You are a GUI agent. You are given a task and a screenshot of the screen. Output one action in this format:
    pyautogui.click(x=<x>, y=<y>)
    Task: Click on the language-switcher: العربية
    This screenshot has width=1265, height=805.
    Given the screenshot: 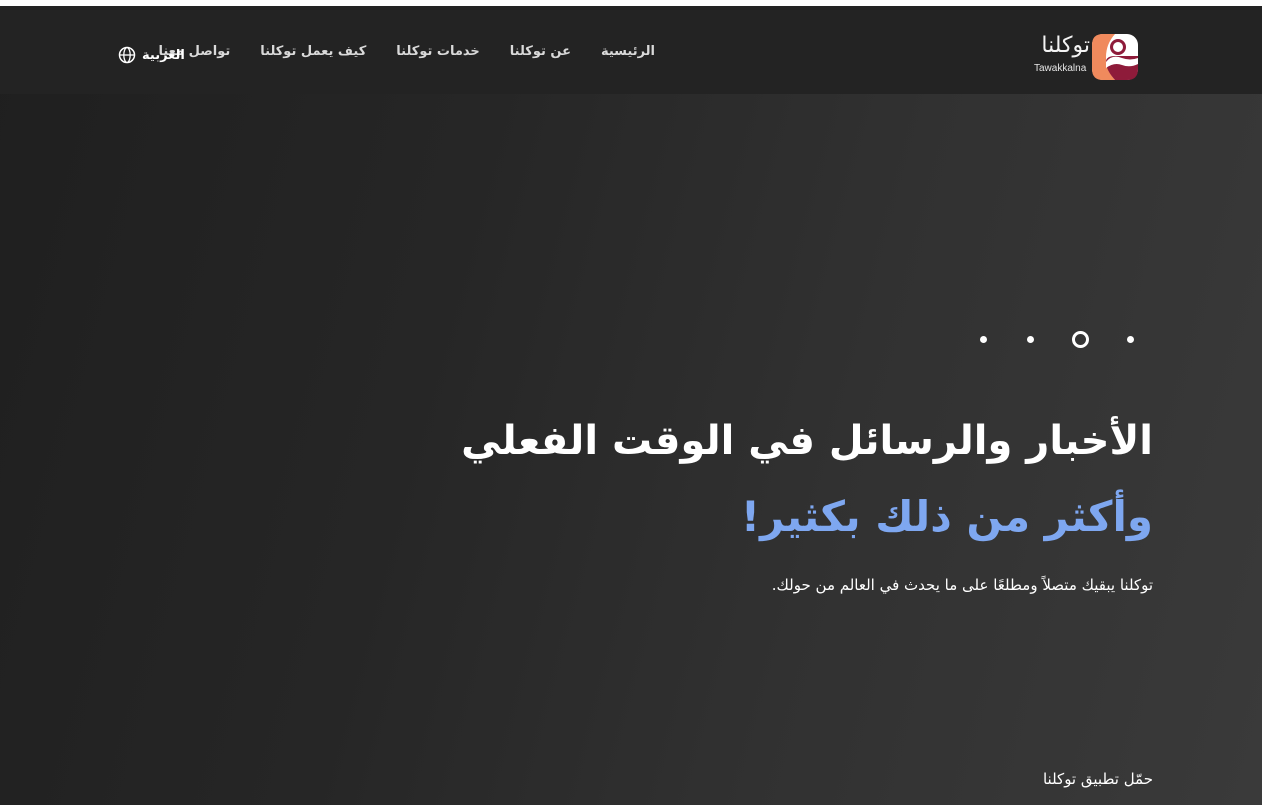 What is the action you would take?
    pyautogui.click(x=151, y=55)
    